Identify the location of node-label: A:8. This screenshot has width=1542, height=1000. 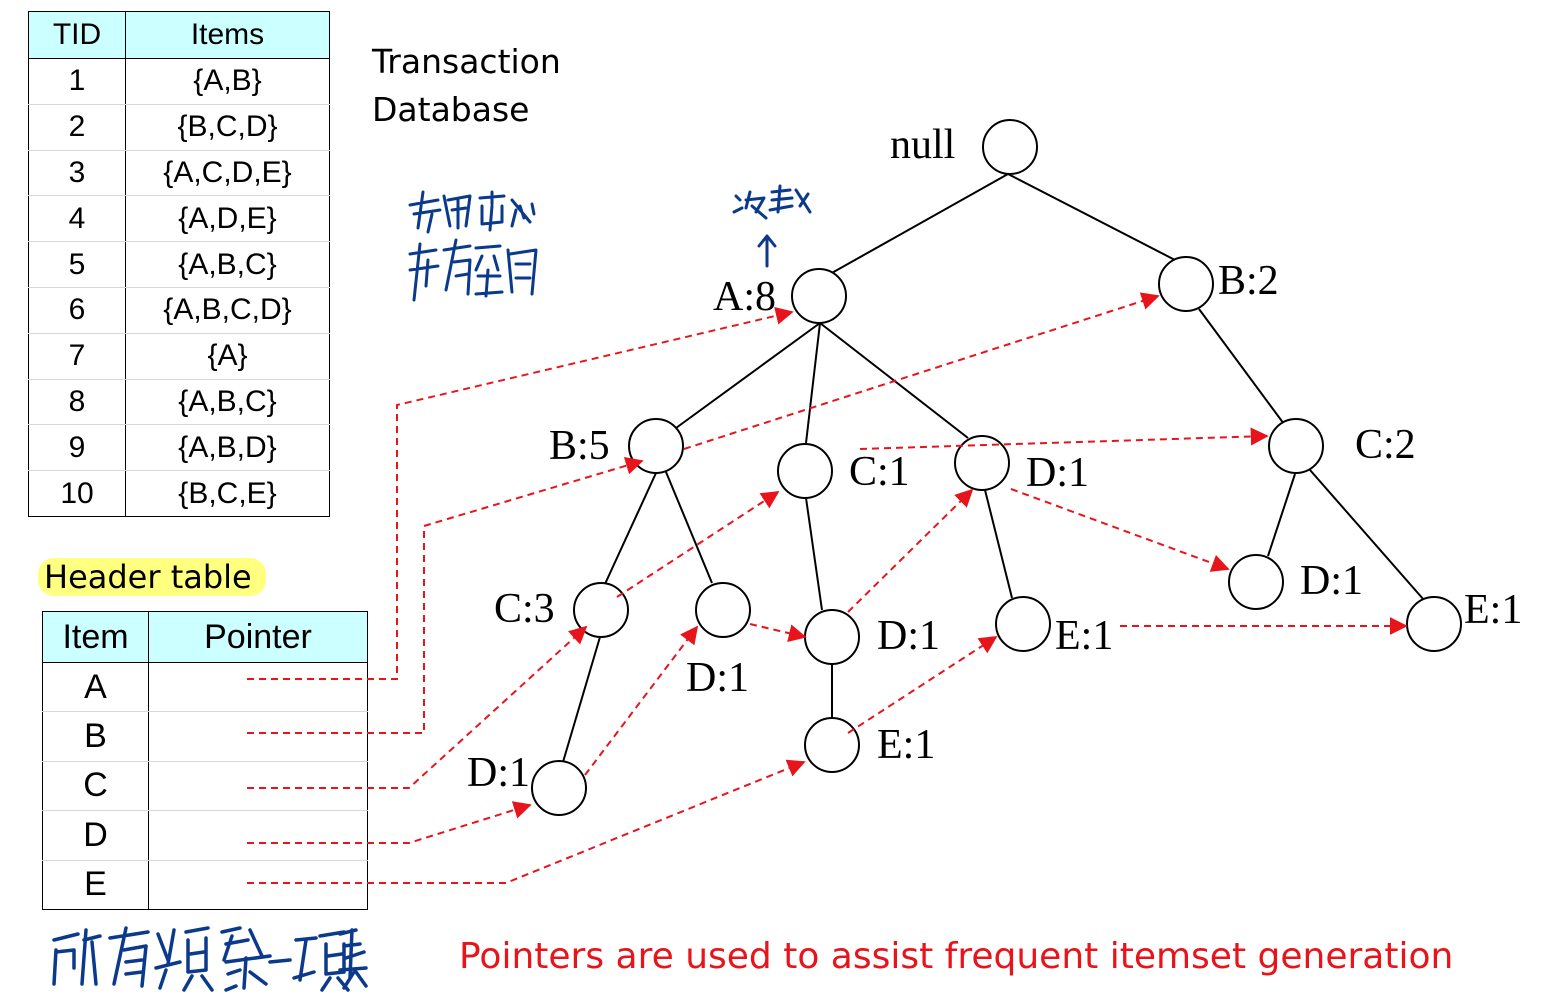
(744, 297).